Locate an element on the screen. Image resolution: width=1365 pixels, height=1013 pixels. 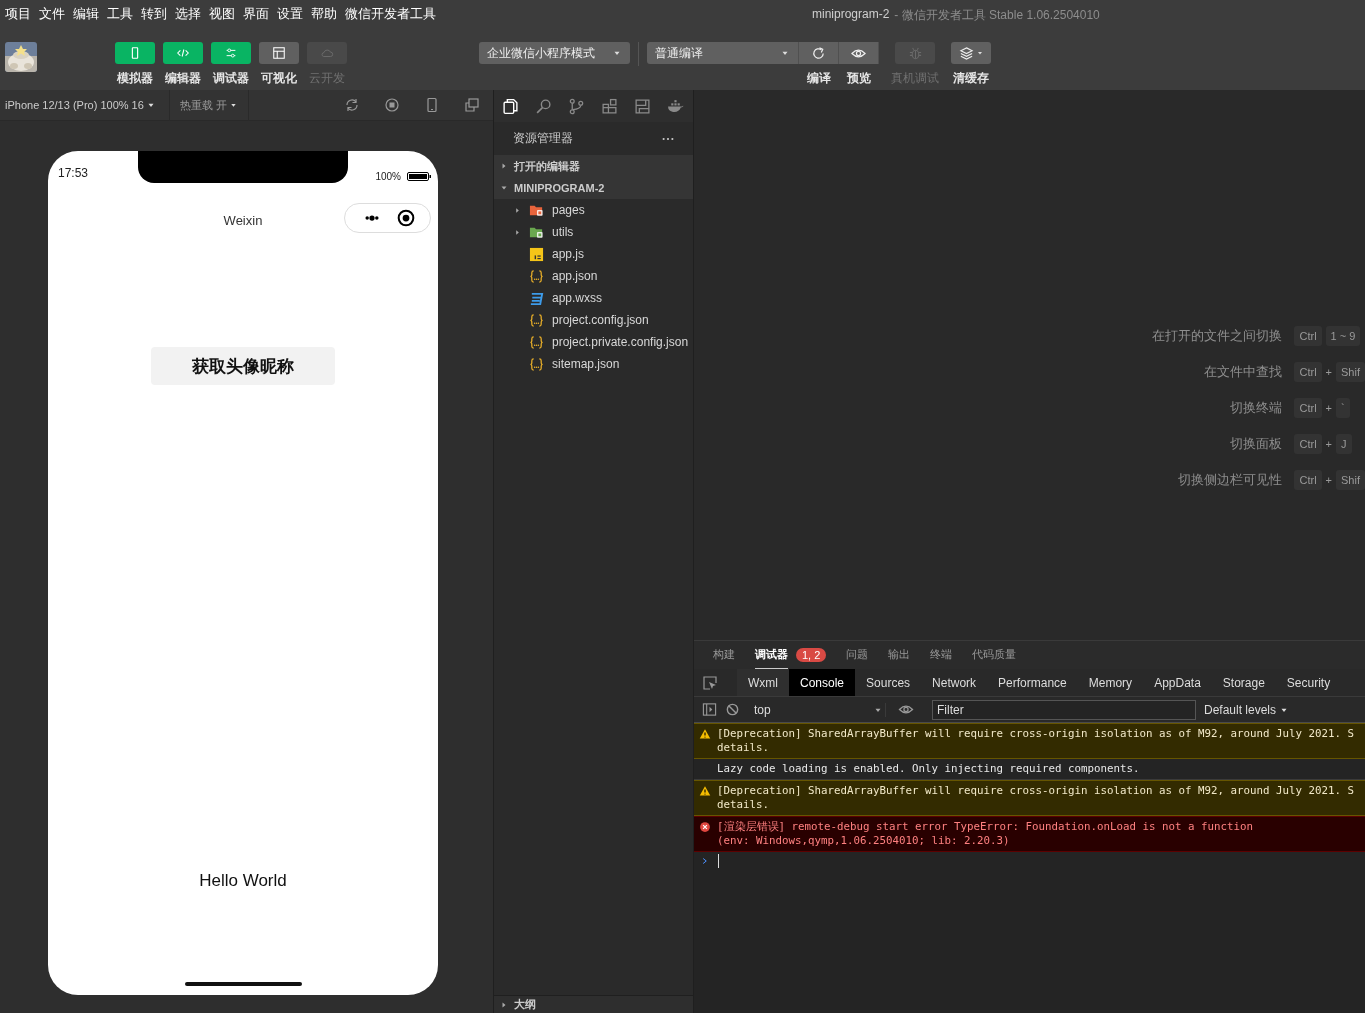
whale-icon is located at coordinates (675, 106).